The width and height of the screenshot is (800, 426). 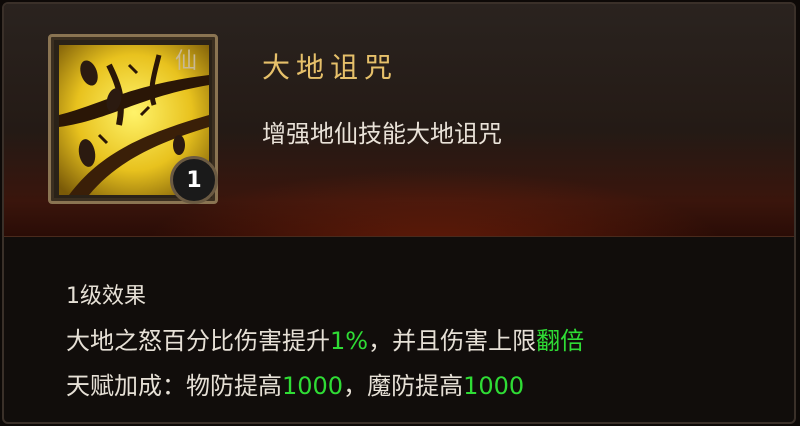 I want to click on effect-text: ，并且伤害上限, so click(x=452, y=341).